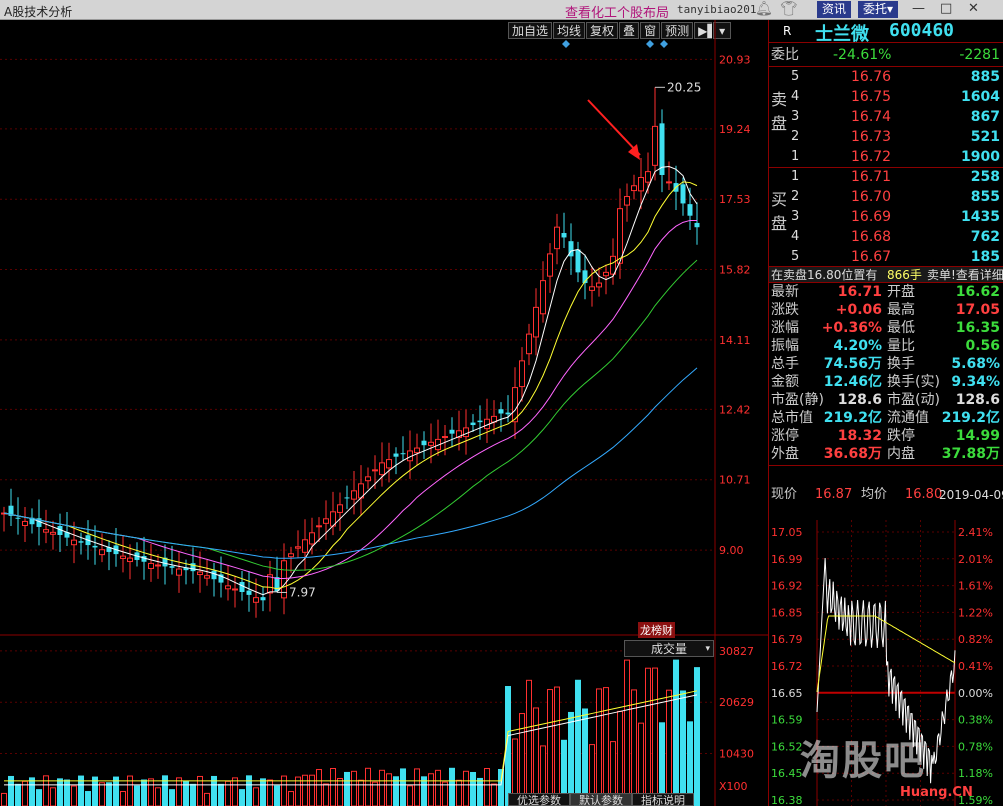  Describe the element at coordinates (975, 639) in the screenshot. I see `intraday-pct-tick: 0.82%` at that location.